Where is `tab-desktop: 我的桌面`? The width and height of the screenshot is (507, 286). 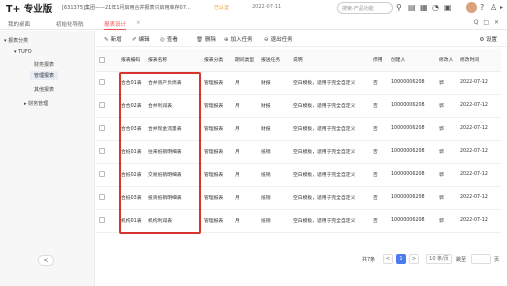
tab-desktop: 我的桌面 is located at coordinates (19, 24).